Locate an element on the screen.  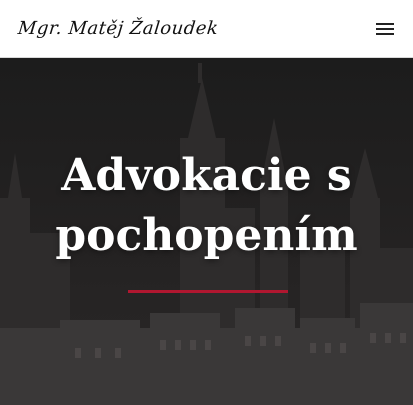
site-logo: Mgr. Matěj Žaloudek is located at coordinates (118, 28).